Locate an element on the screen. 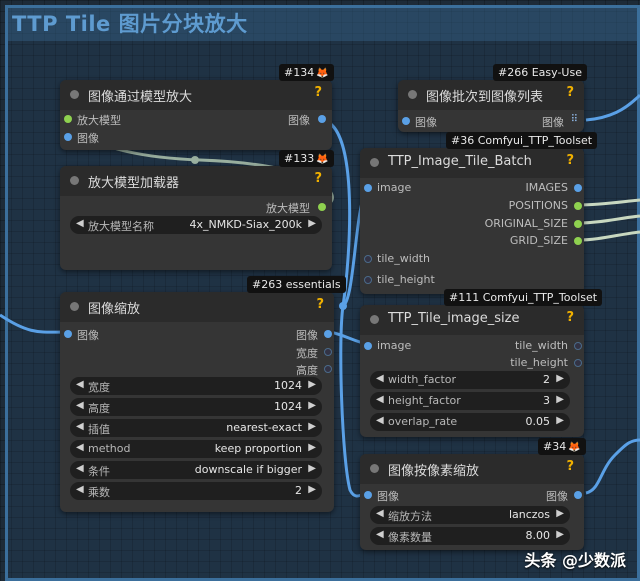 This screenshot has width=640, height=581. width-field: ◀ 宽度 1024 ▶ is located at coordinates (196, 386).